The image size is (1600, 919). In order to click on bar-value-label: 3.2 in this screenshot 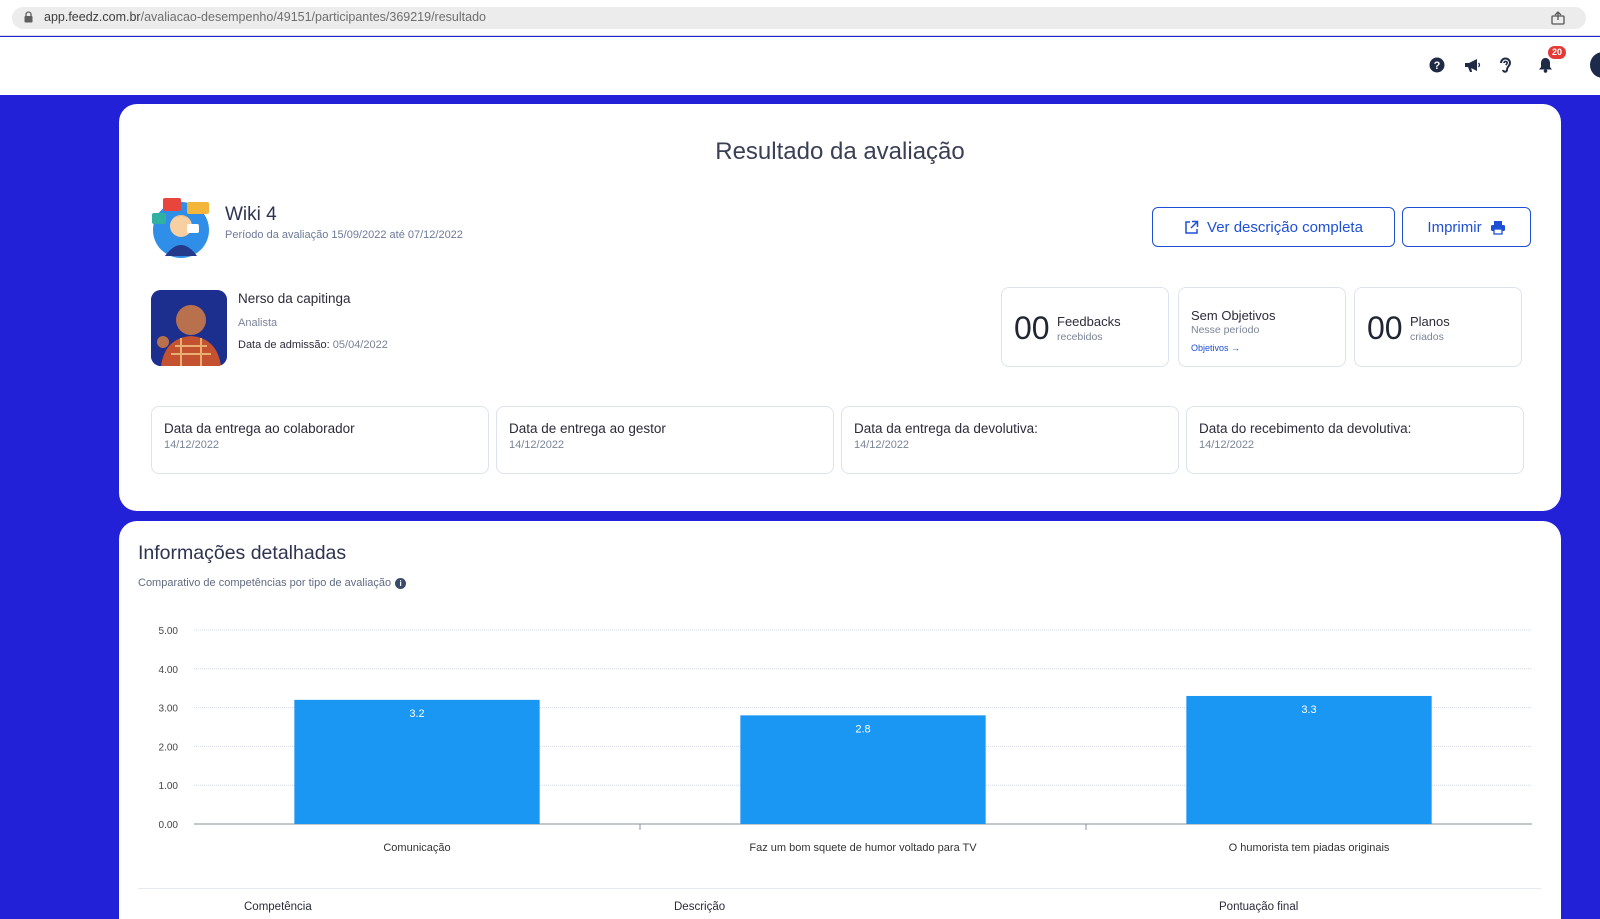, I will do `click(416, 714)`.